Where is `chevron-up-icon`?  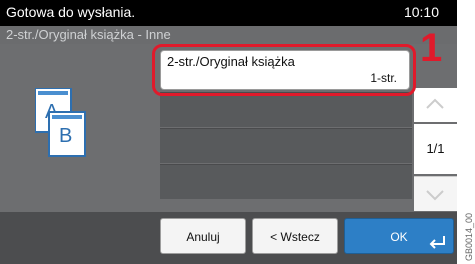 chevron-up-icon is located at coordinates (435, 103).